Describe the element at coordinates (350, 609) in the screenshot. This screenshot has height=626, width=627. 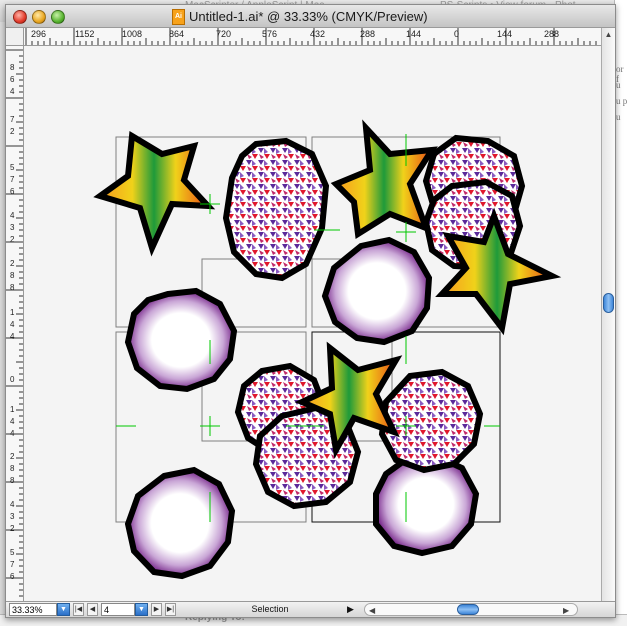
I see `status-menu-arrow-icon: ▶` at that location.